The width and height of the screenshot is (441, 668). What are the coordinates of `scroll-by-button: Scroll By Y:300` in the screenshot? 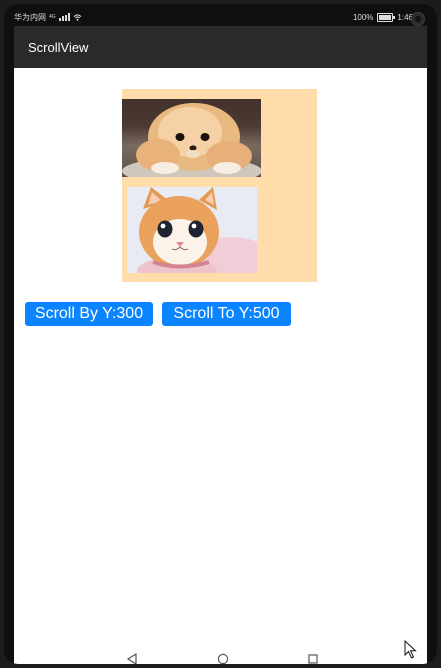 It's located at (89, 314).